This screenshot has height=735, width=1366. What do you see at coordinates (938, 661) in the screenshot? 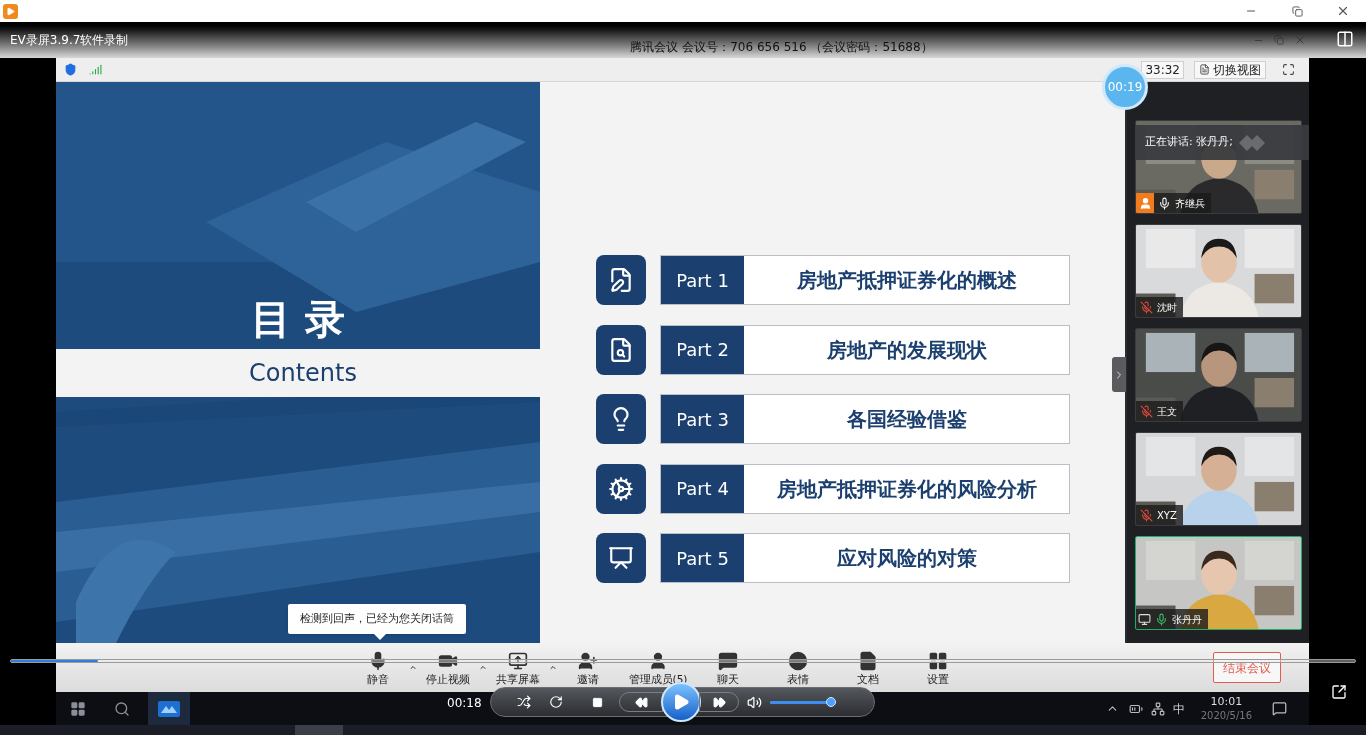
I see `grid-icon` at bounding box center [938, 661].